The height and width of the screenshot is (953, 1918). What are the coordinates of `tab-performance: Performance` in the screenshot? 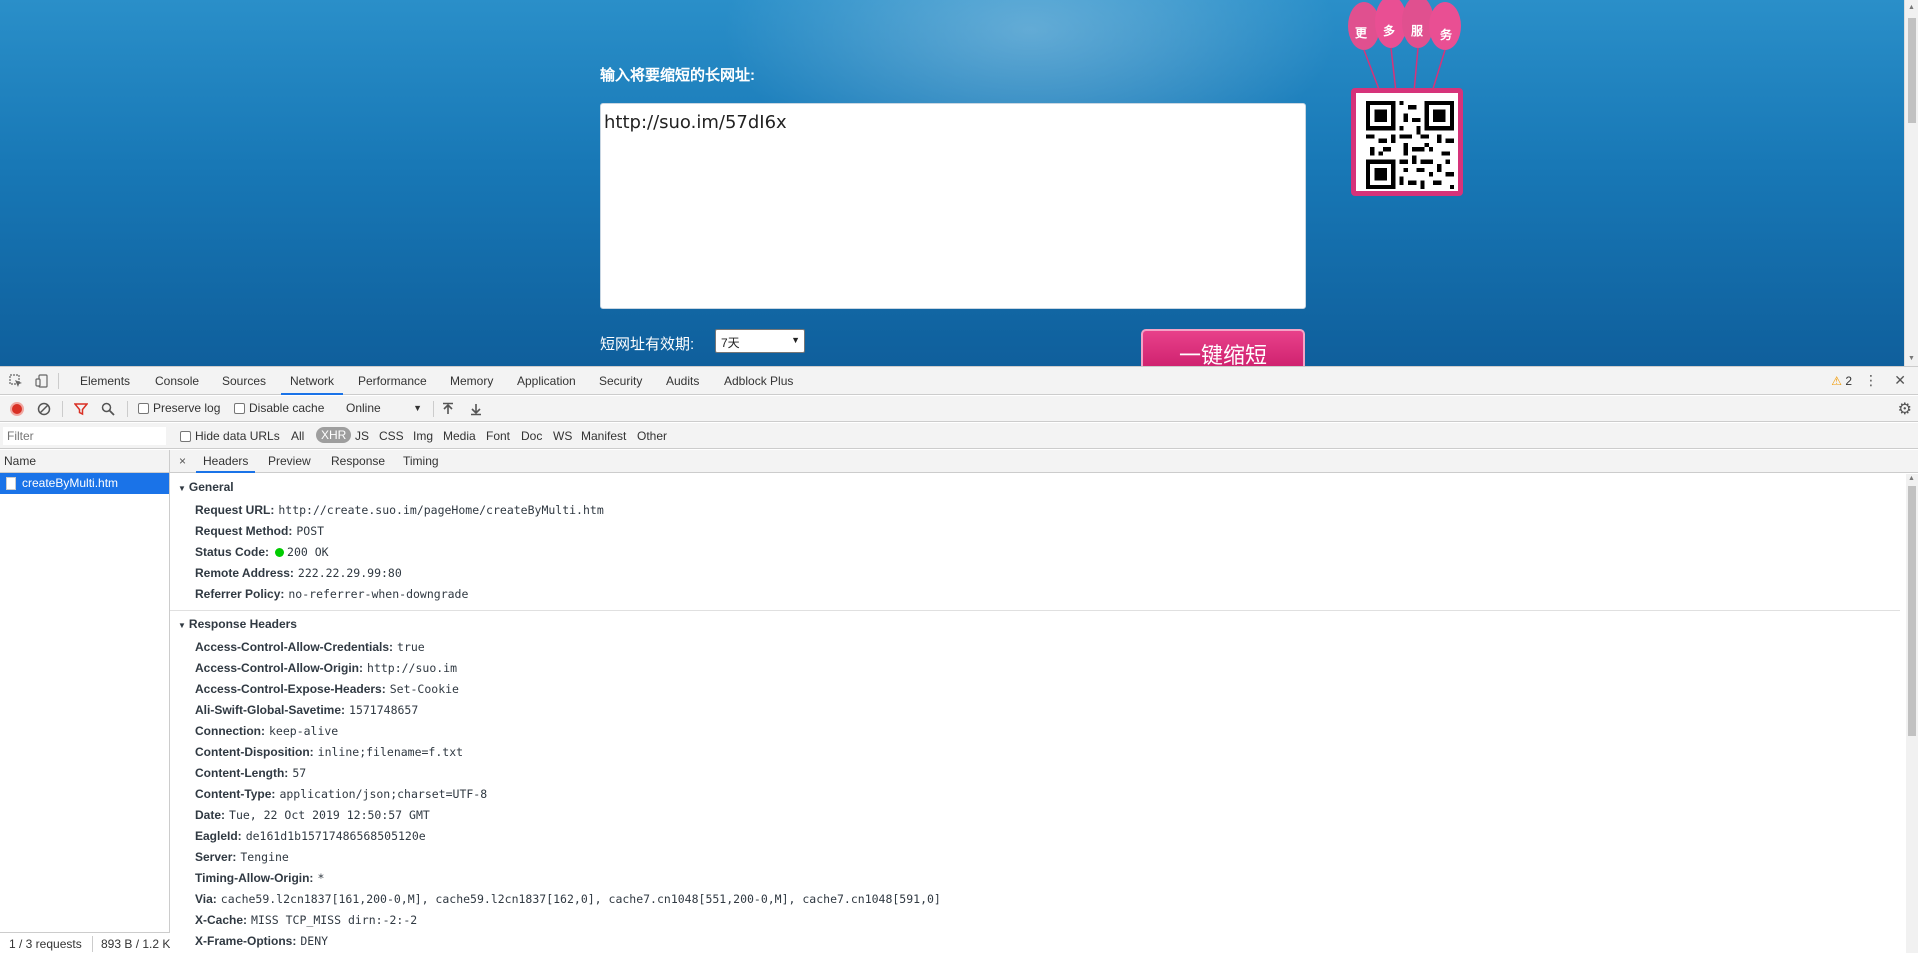 It's located at (392, 381).